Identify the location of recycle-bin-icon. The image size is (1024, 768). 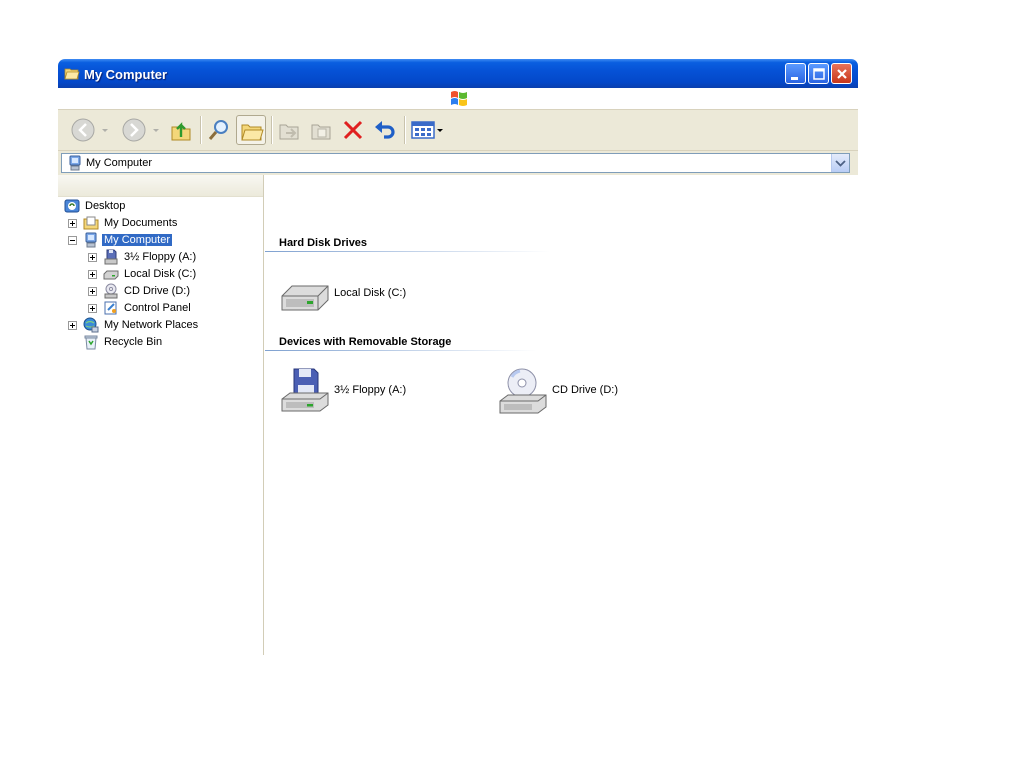
(91, 342).